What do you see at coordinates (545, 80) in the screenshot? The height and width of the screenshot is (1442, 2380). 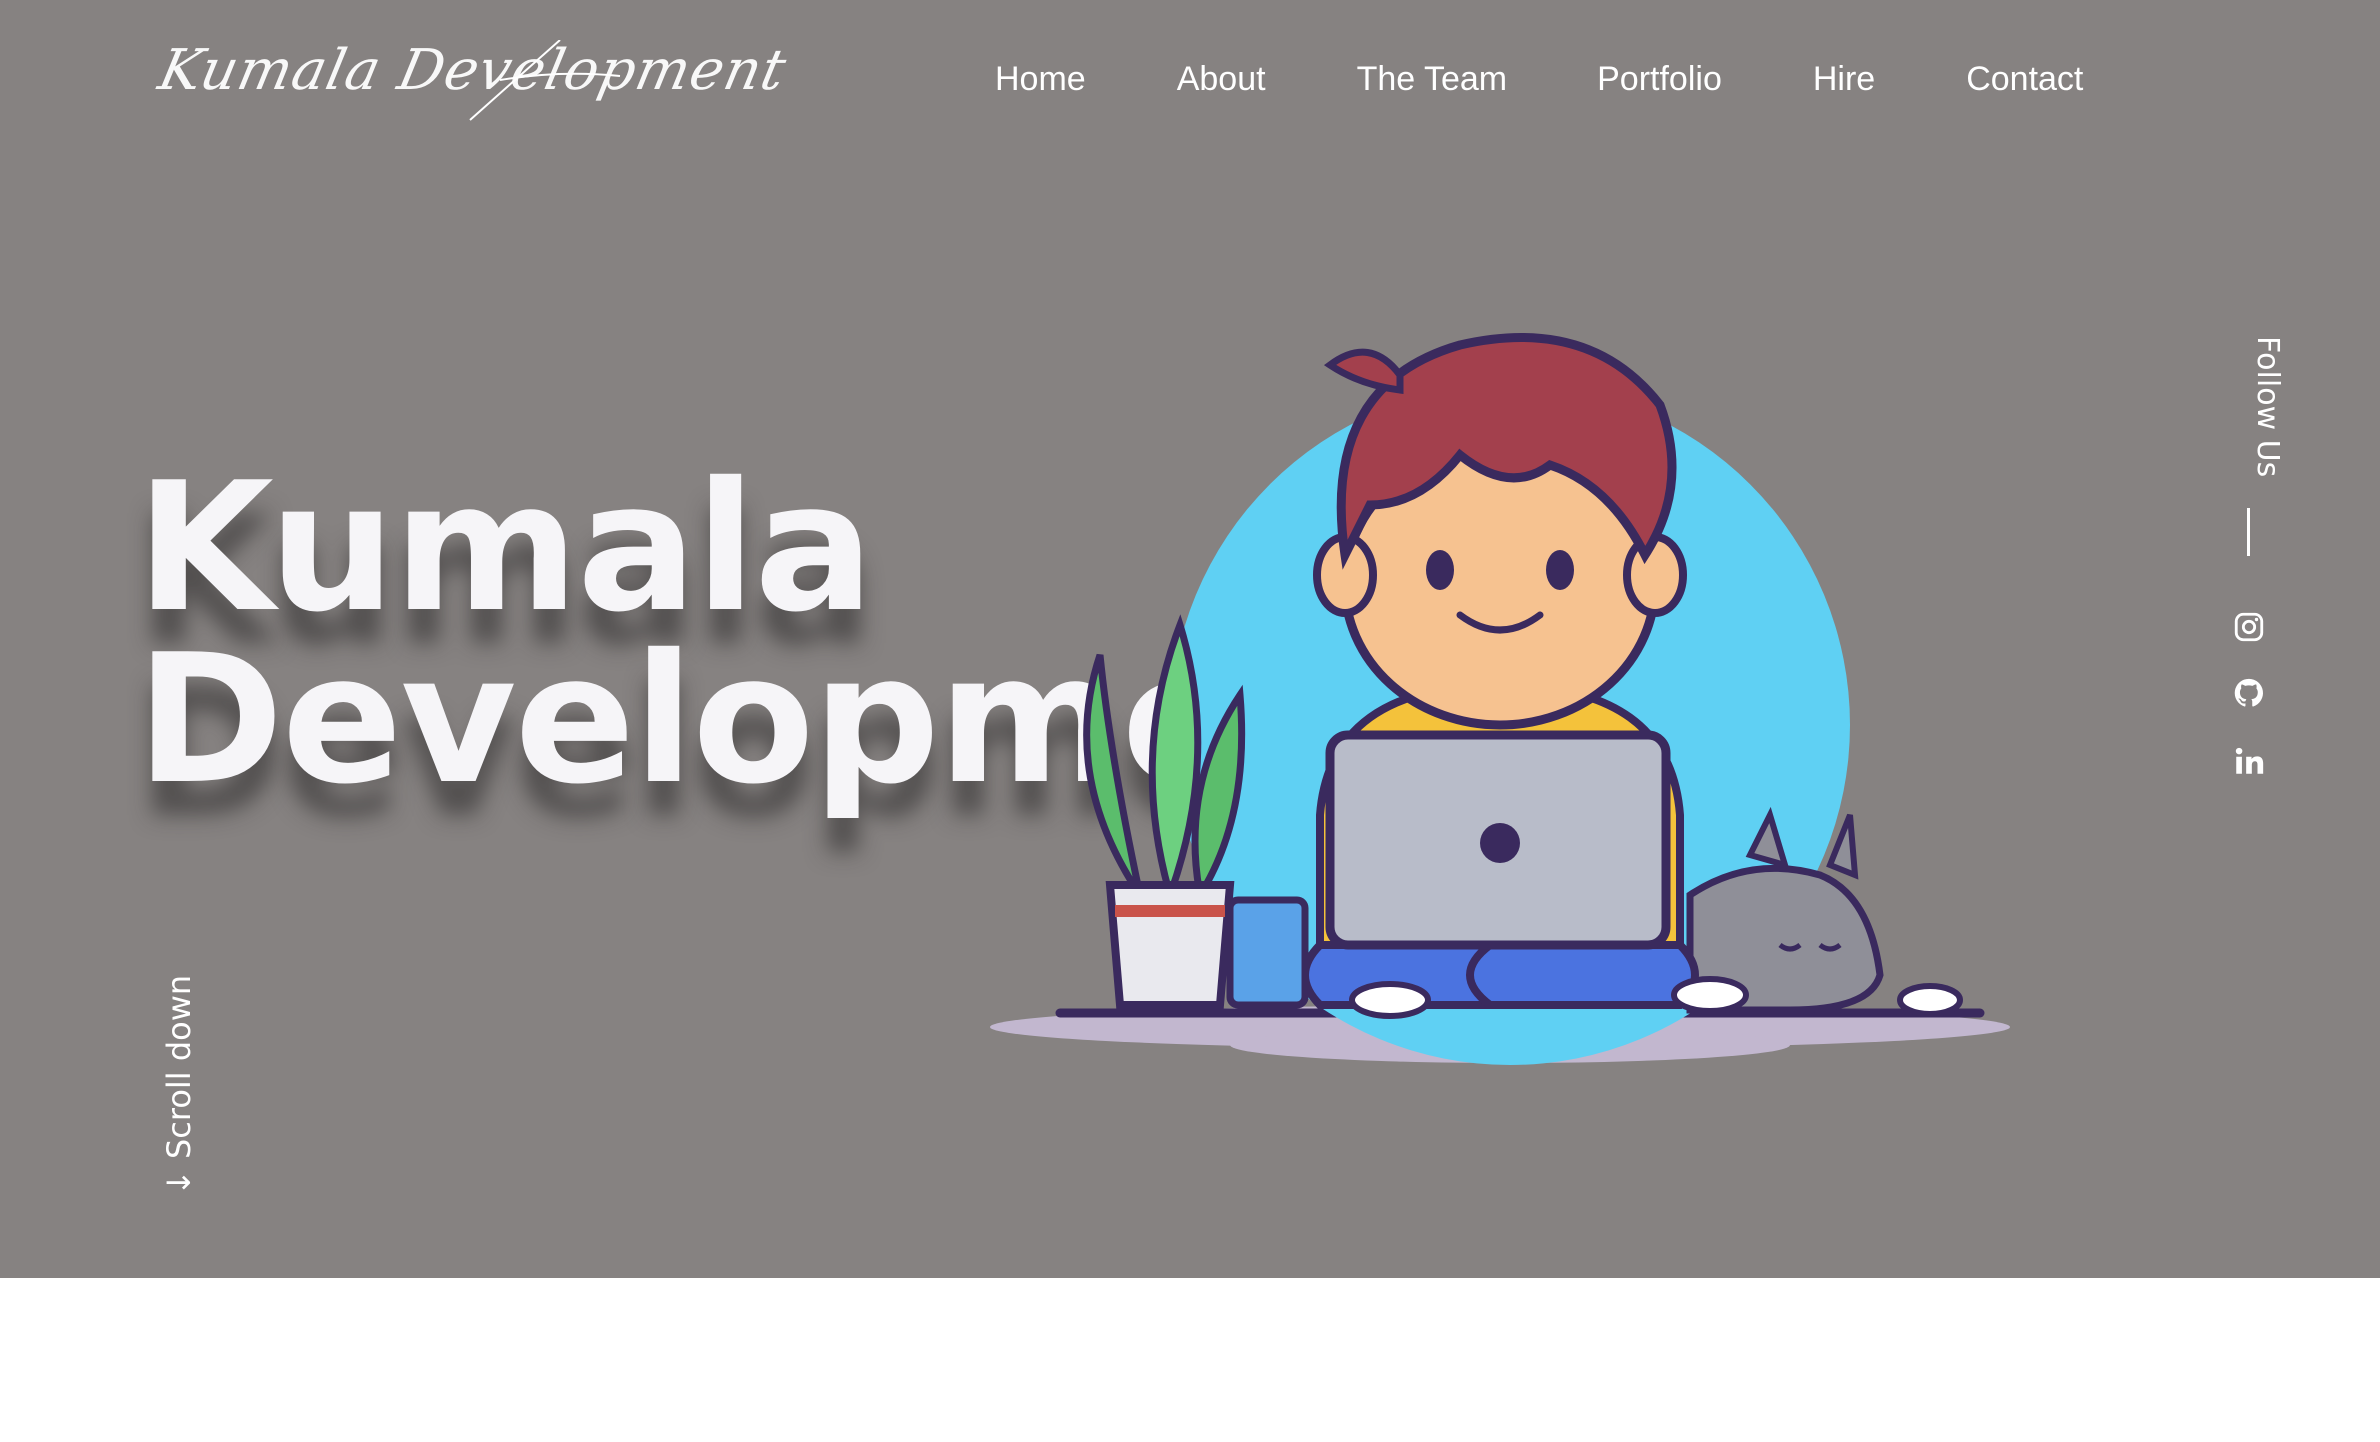 I see `logo-flourish-icon` at bounding box center [545, 80].